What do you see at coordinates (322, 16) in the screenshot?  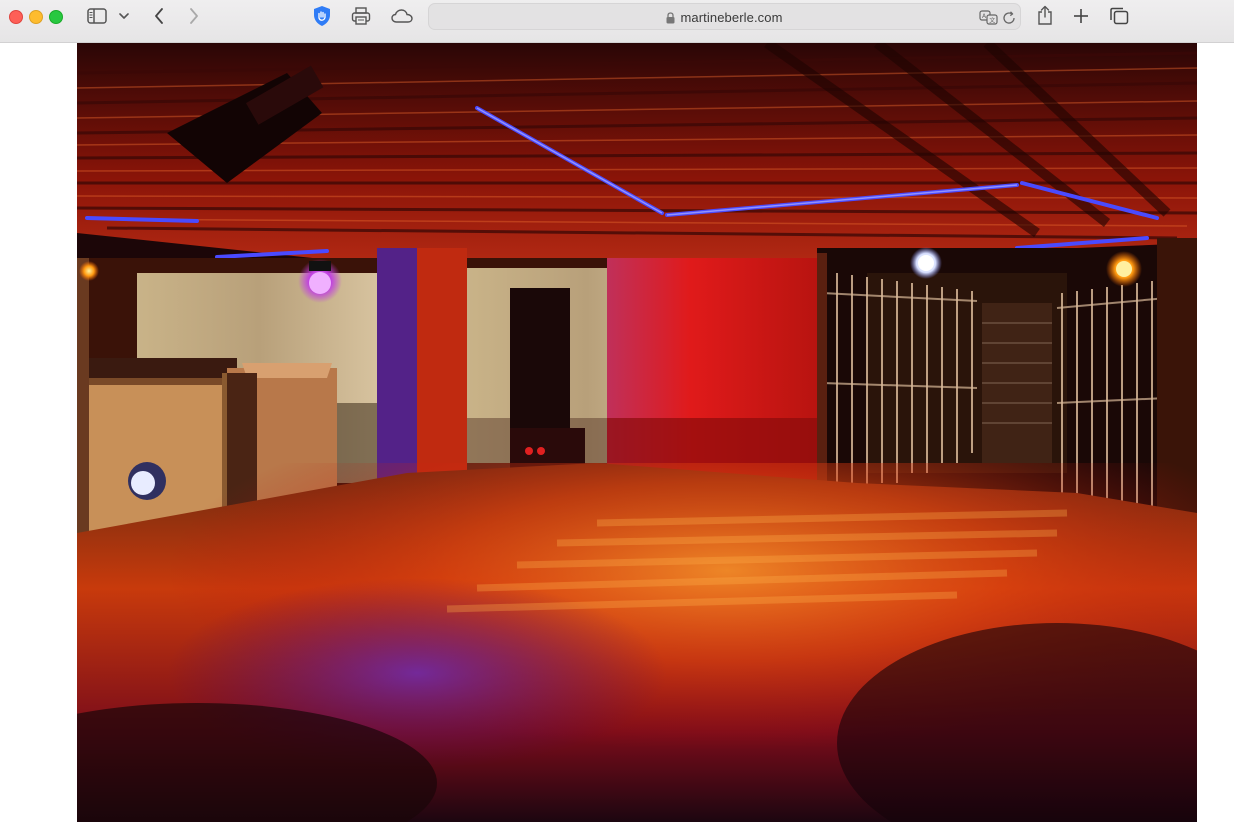 I see `privacy-shield-icon` at bounding box center [322, 16].